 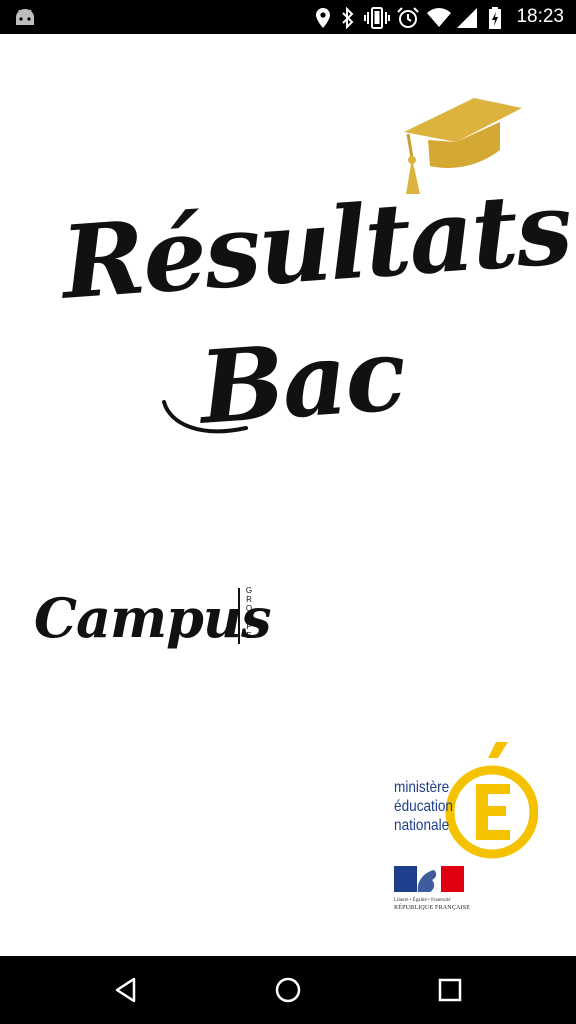 I want to click on wifi-icon, so click(x=439, y=20).